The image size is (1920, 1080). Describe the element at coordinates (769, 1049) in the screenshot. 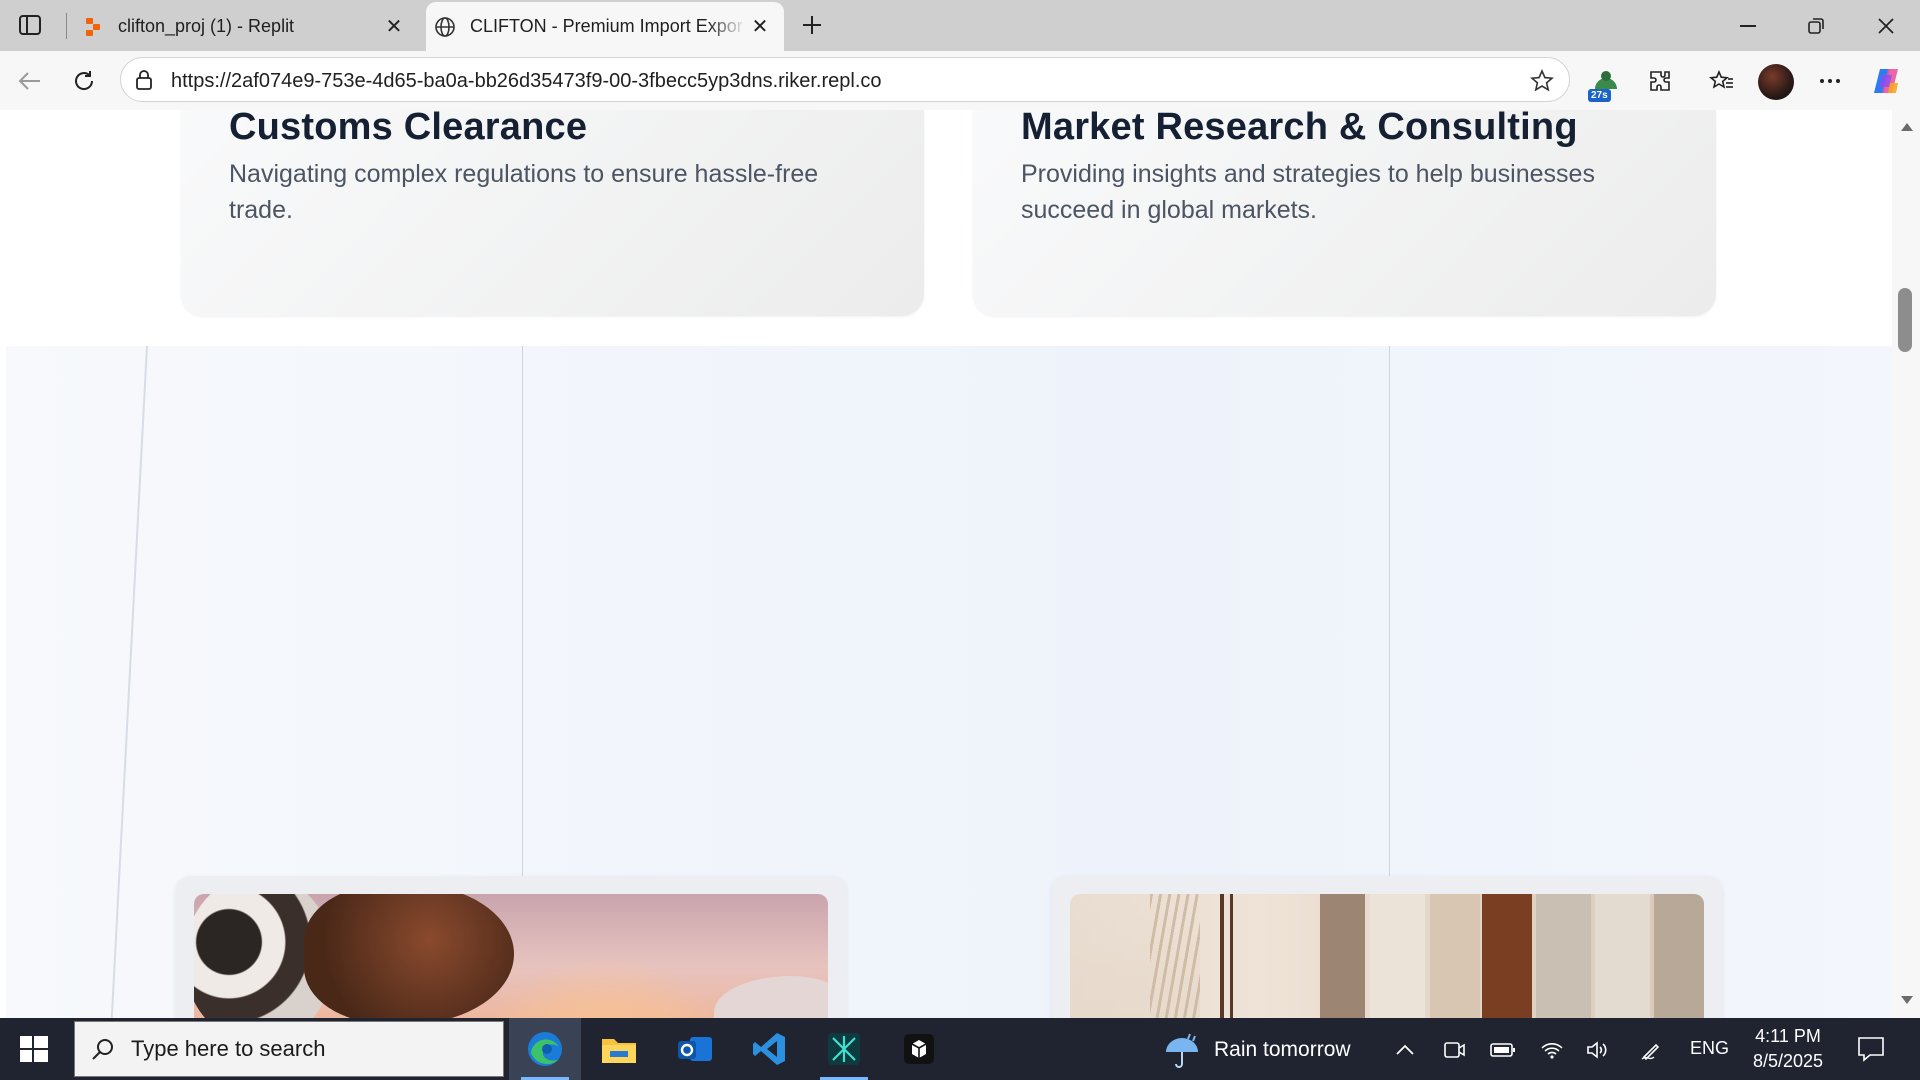

I see `vscode-icon` at that location.